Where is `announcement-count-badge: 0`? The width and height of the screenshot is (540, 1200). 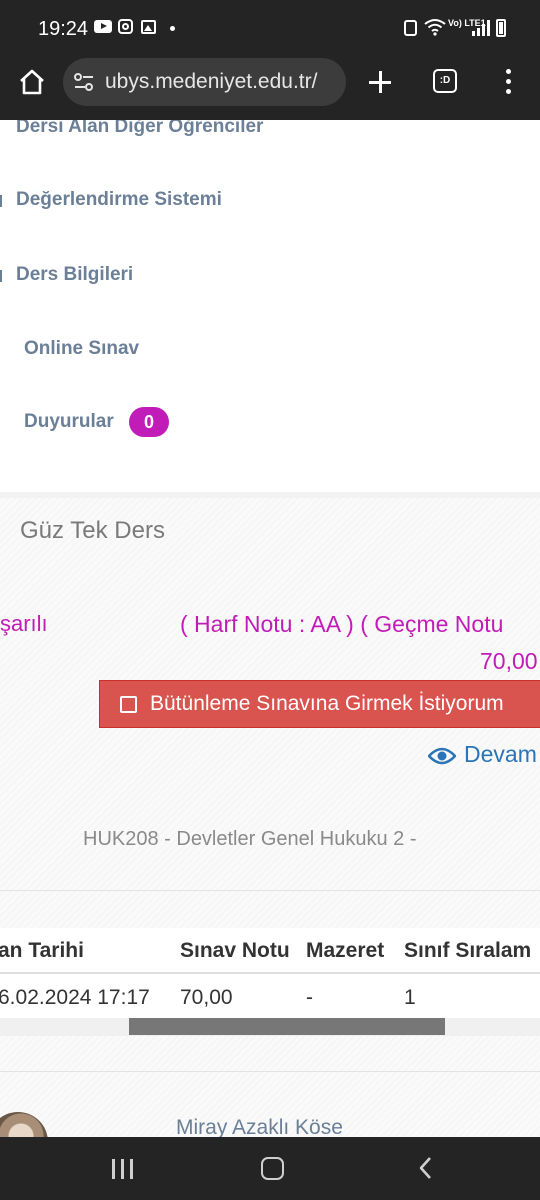 announcement-count-badge: 0 is located at coordinates (149, 422).